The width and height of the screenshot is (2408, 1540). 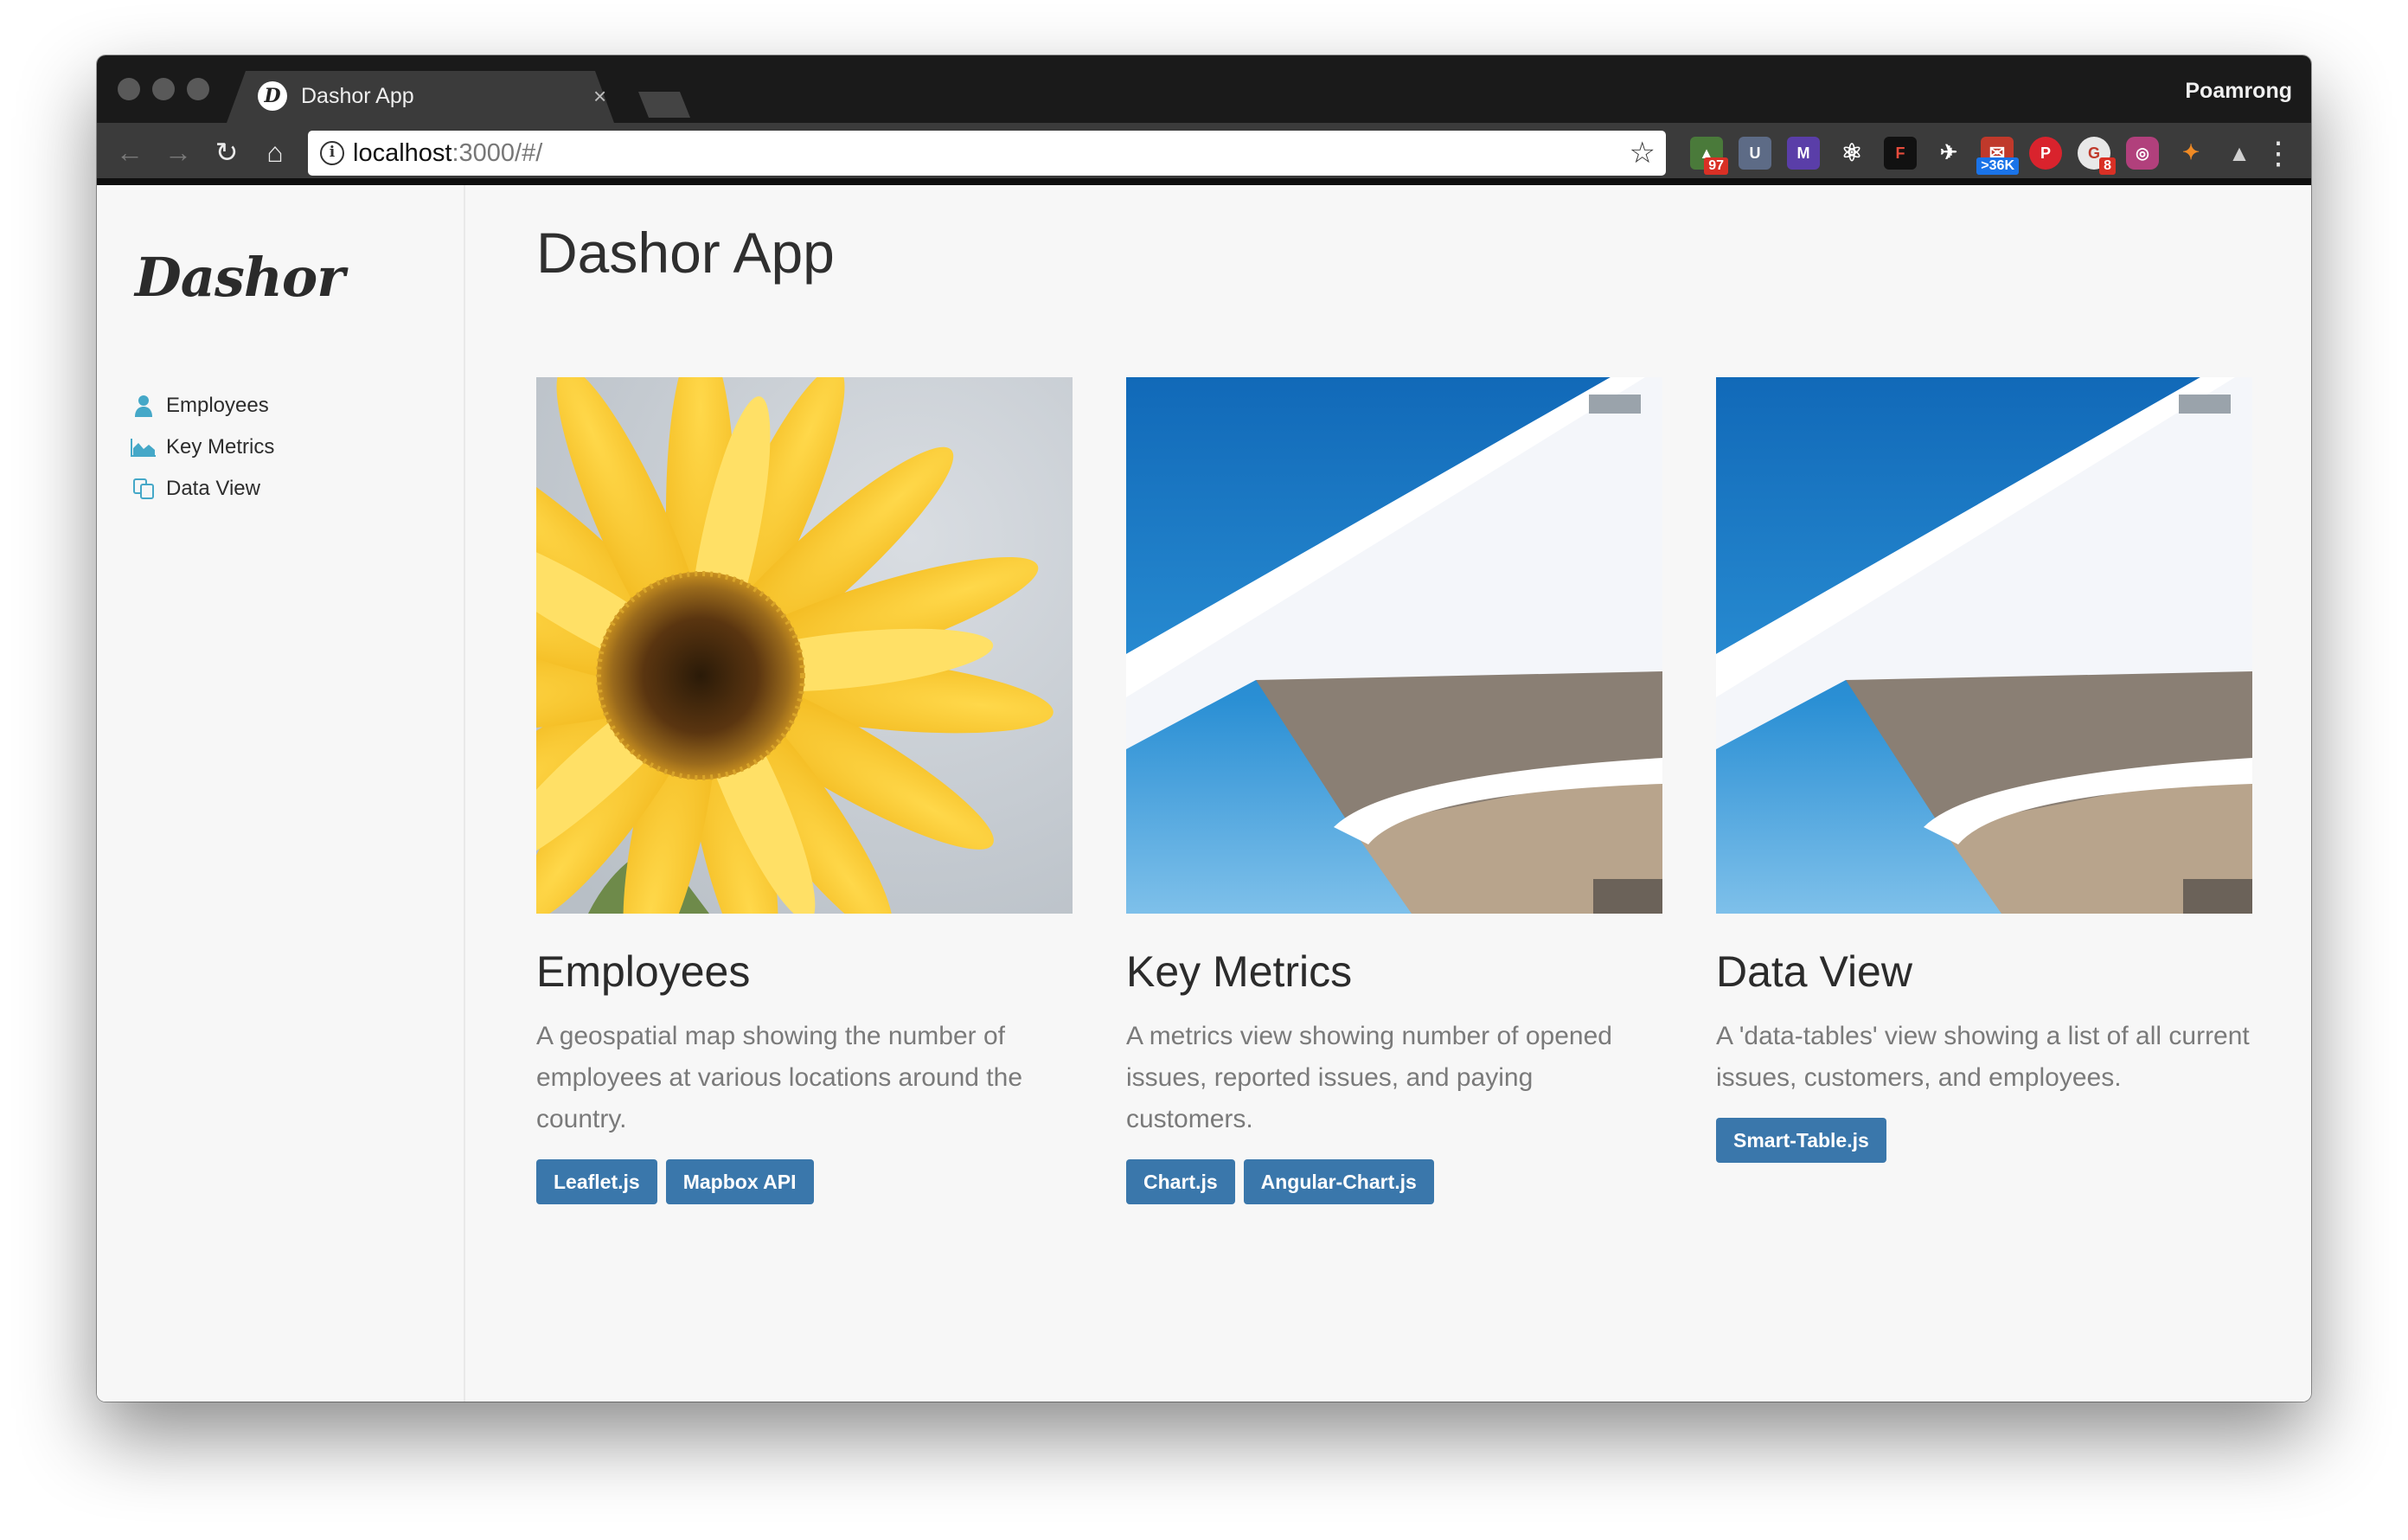 I want to click on address-bar: i localhost:3000/#/ ☆, so click(x=987, y=153).